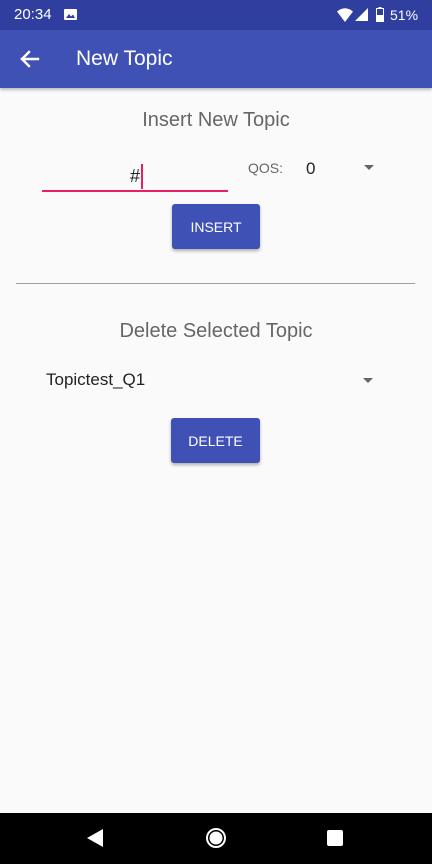 The image size is (432, 864). I want to click on topic-input: #, so click(135, 176).